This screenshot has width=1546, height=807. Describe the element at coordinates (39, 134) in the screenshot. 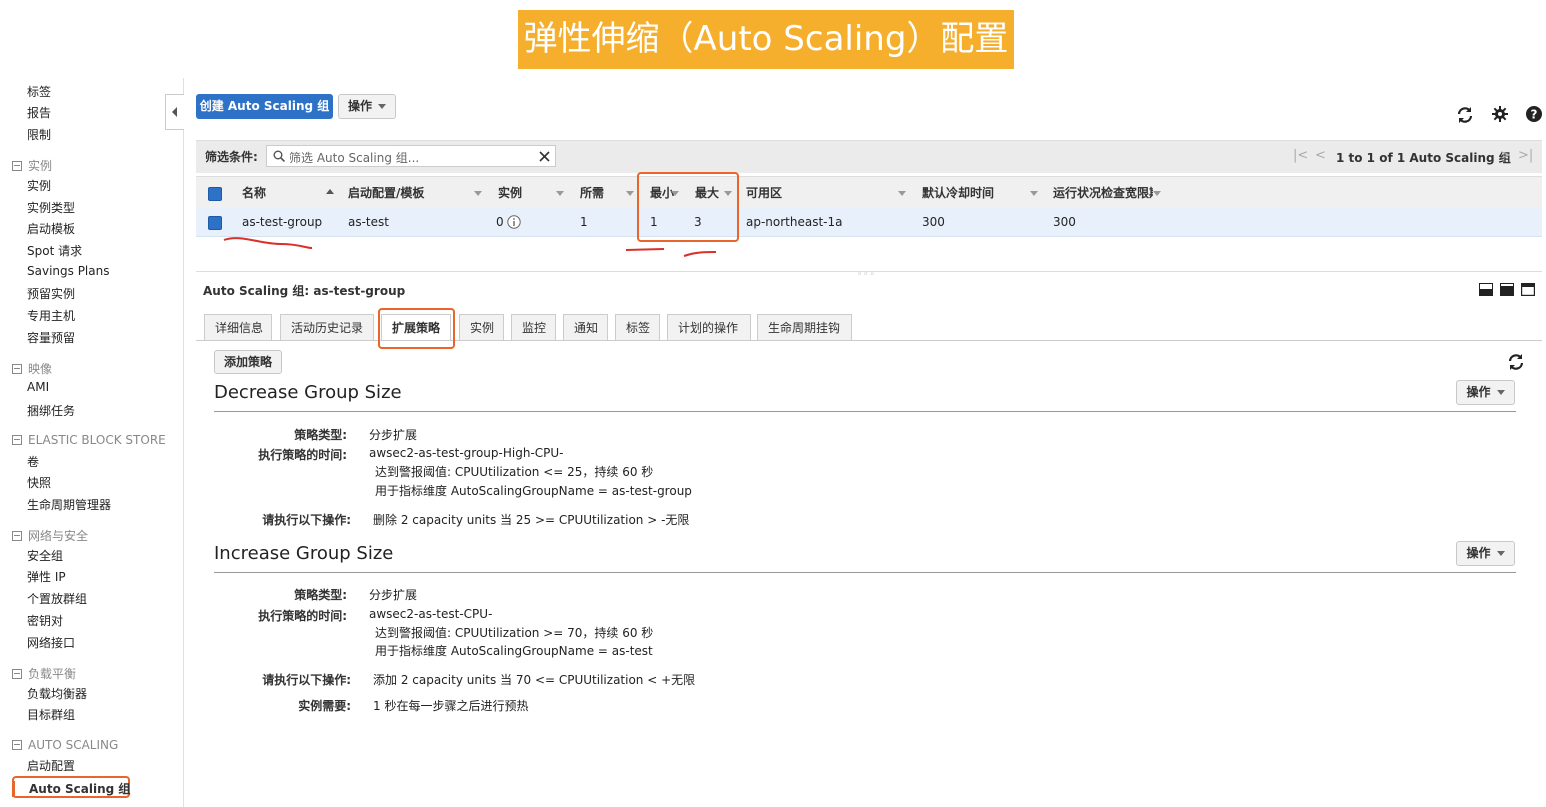

I see `sidebar-item-limits: 限制` at that location.